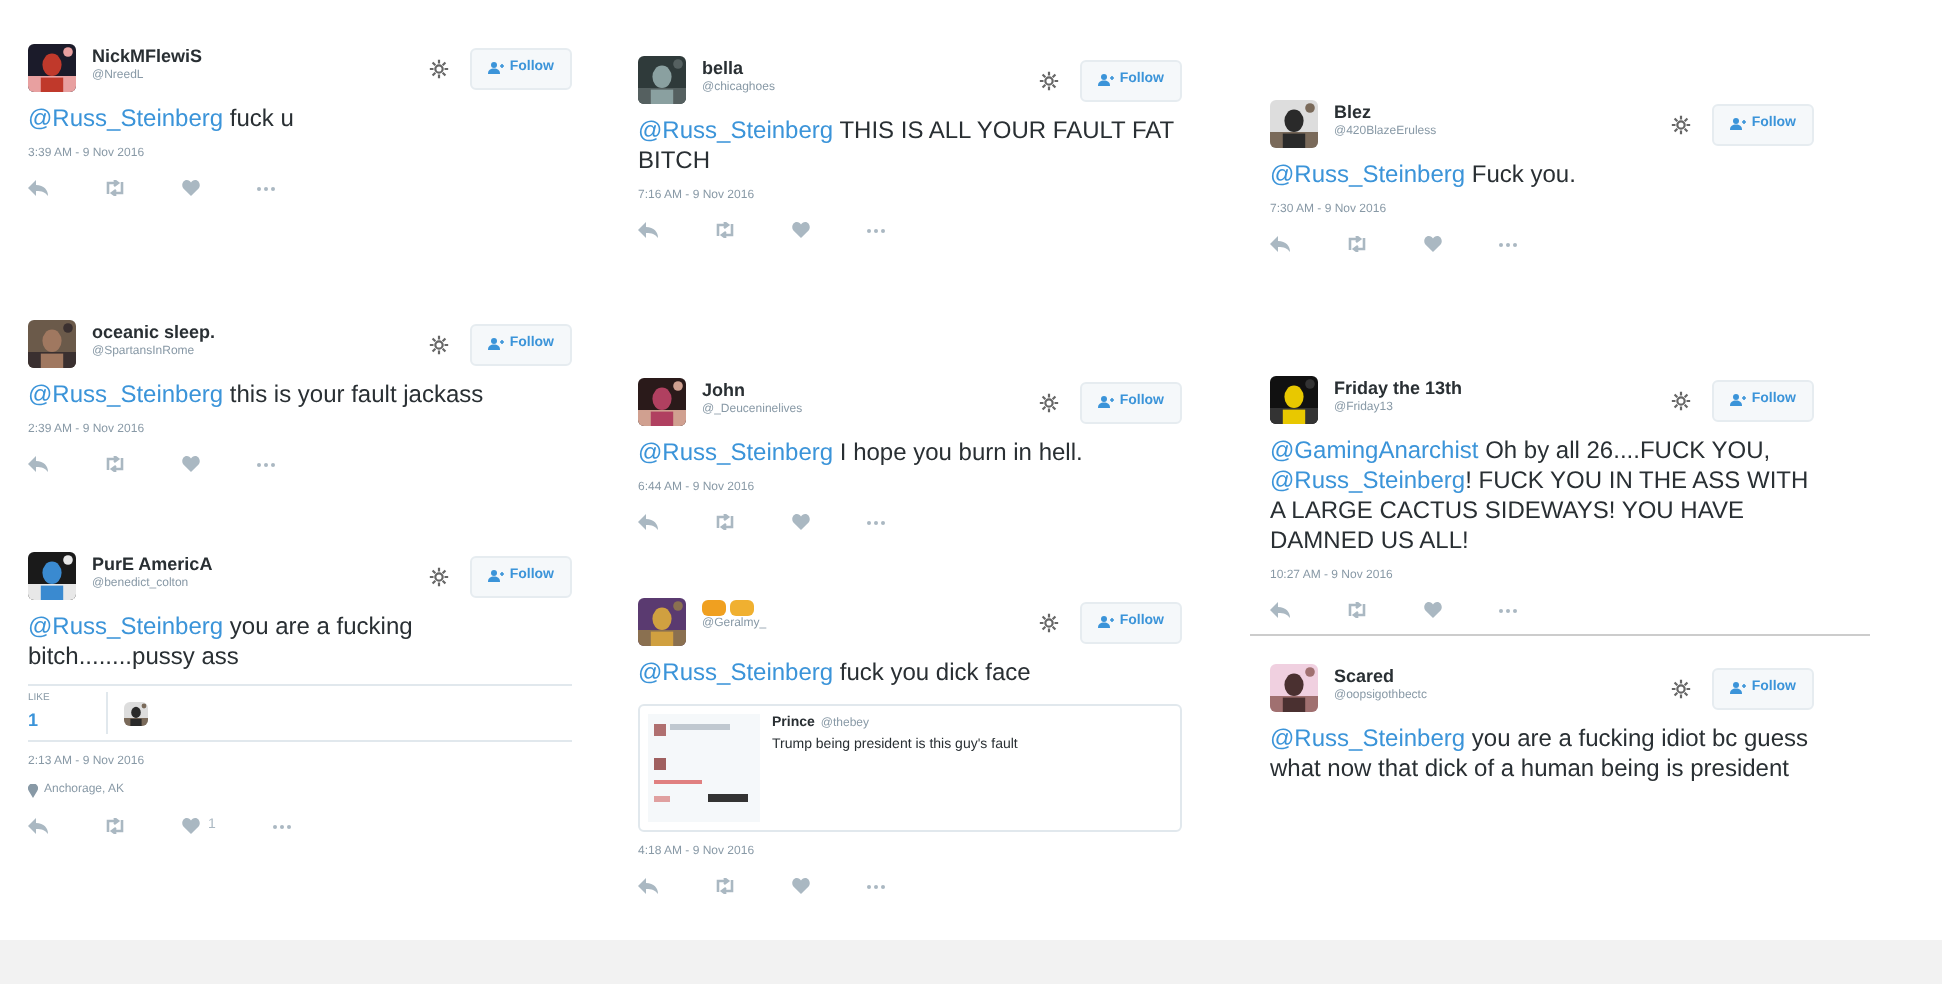  What do you see at coordinates (1399, 388) in the screenshot?
I see `user-name: Friday the 13th` at bounding box center [1399, 388].